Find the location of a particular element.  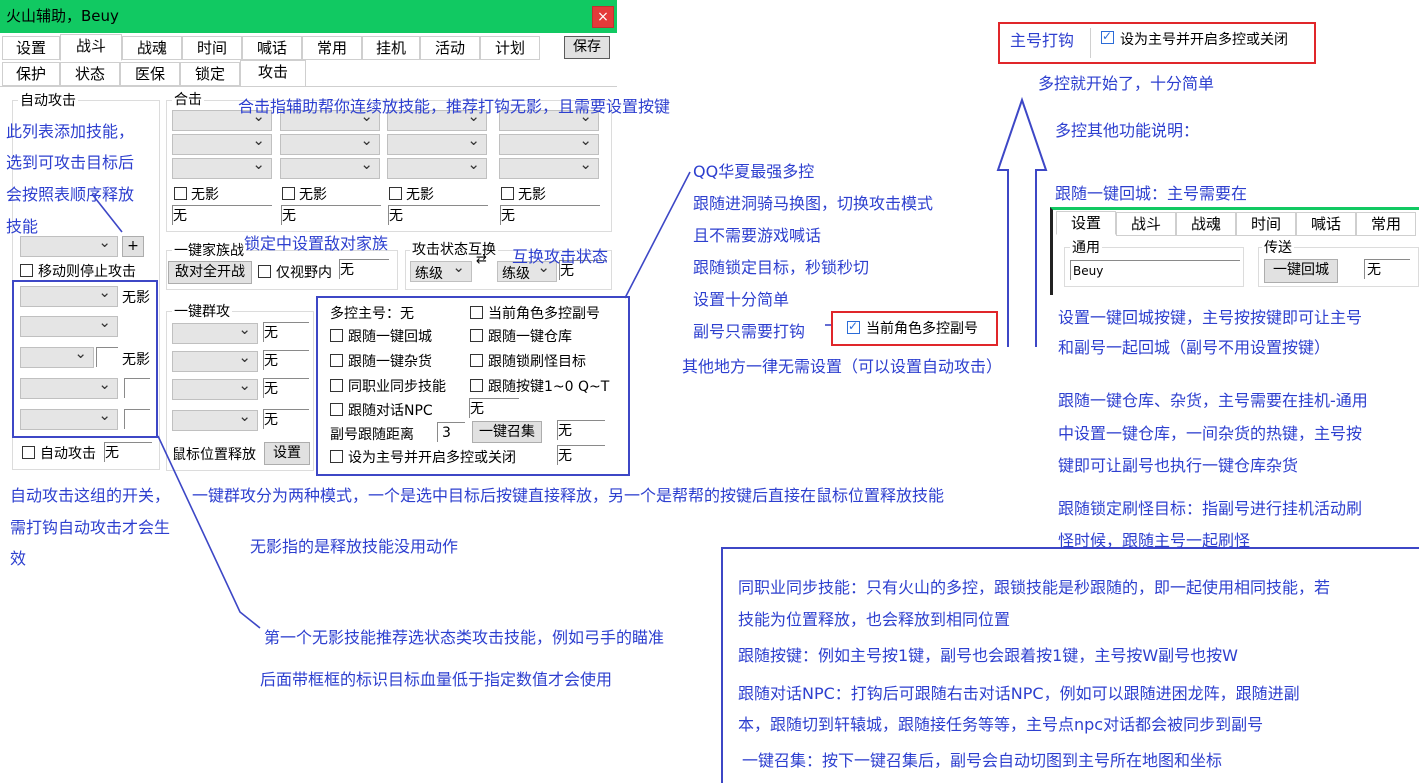

multi-panel-connector is located at coordinates (657, 235).